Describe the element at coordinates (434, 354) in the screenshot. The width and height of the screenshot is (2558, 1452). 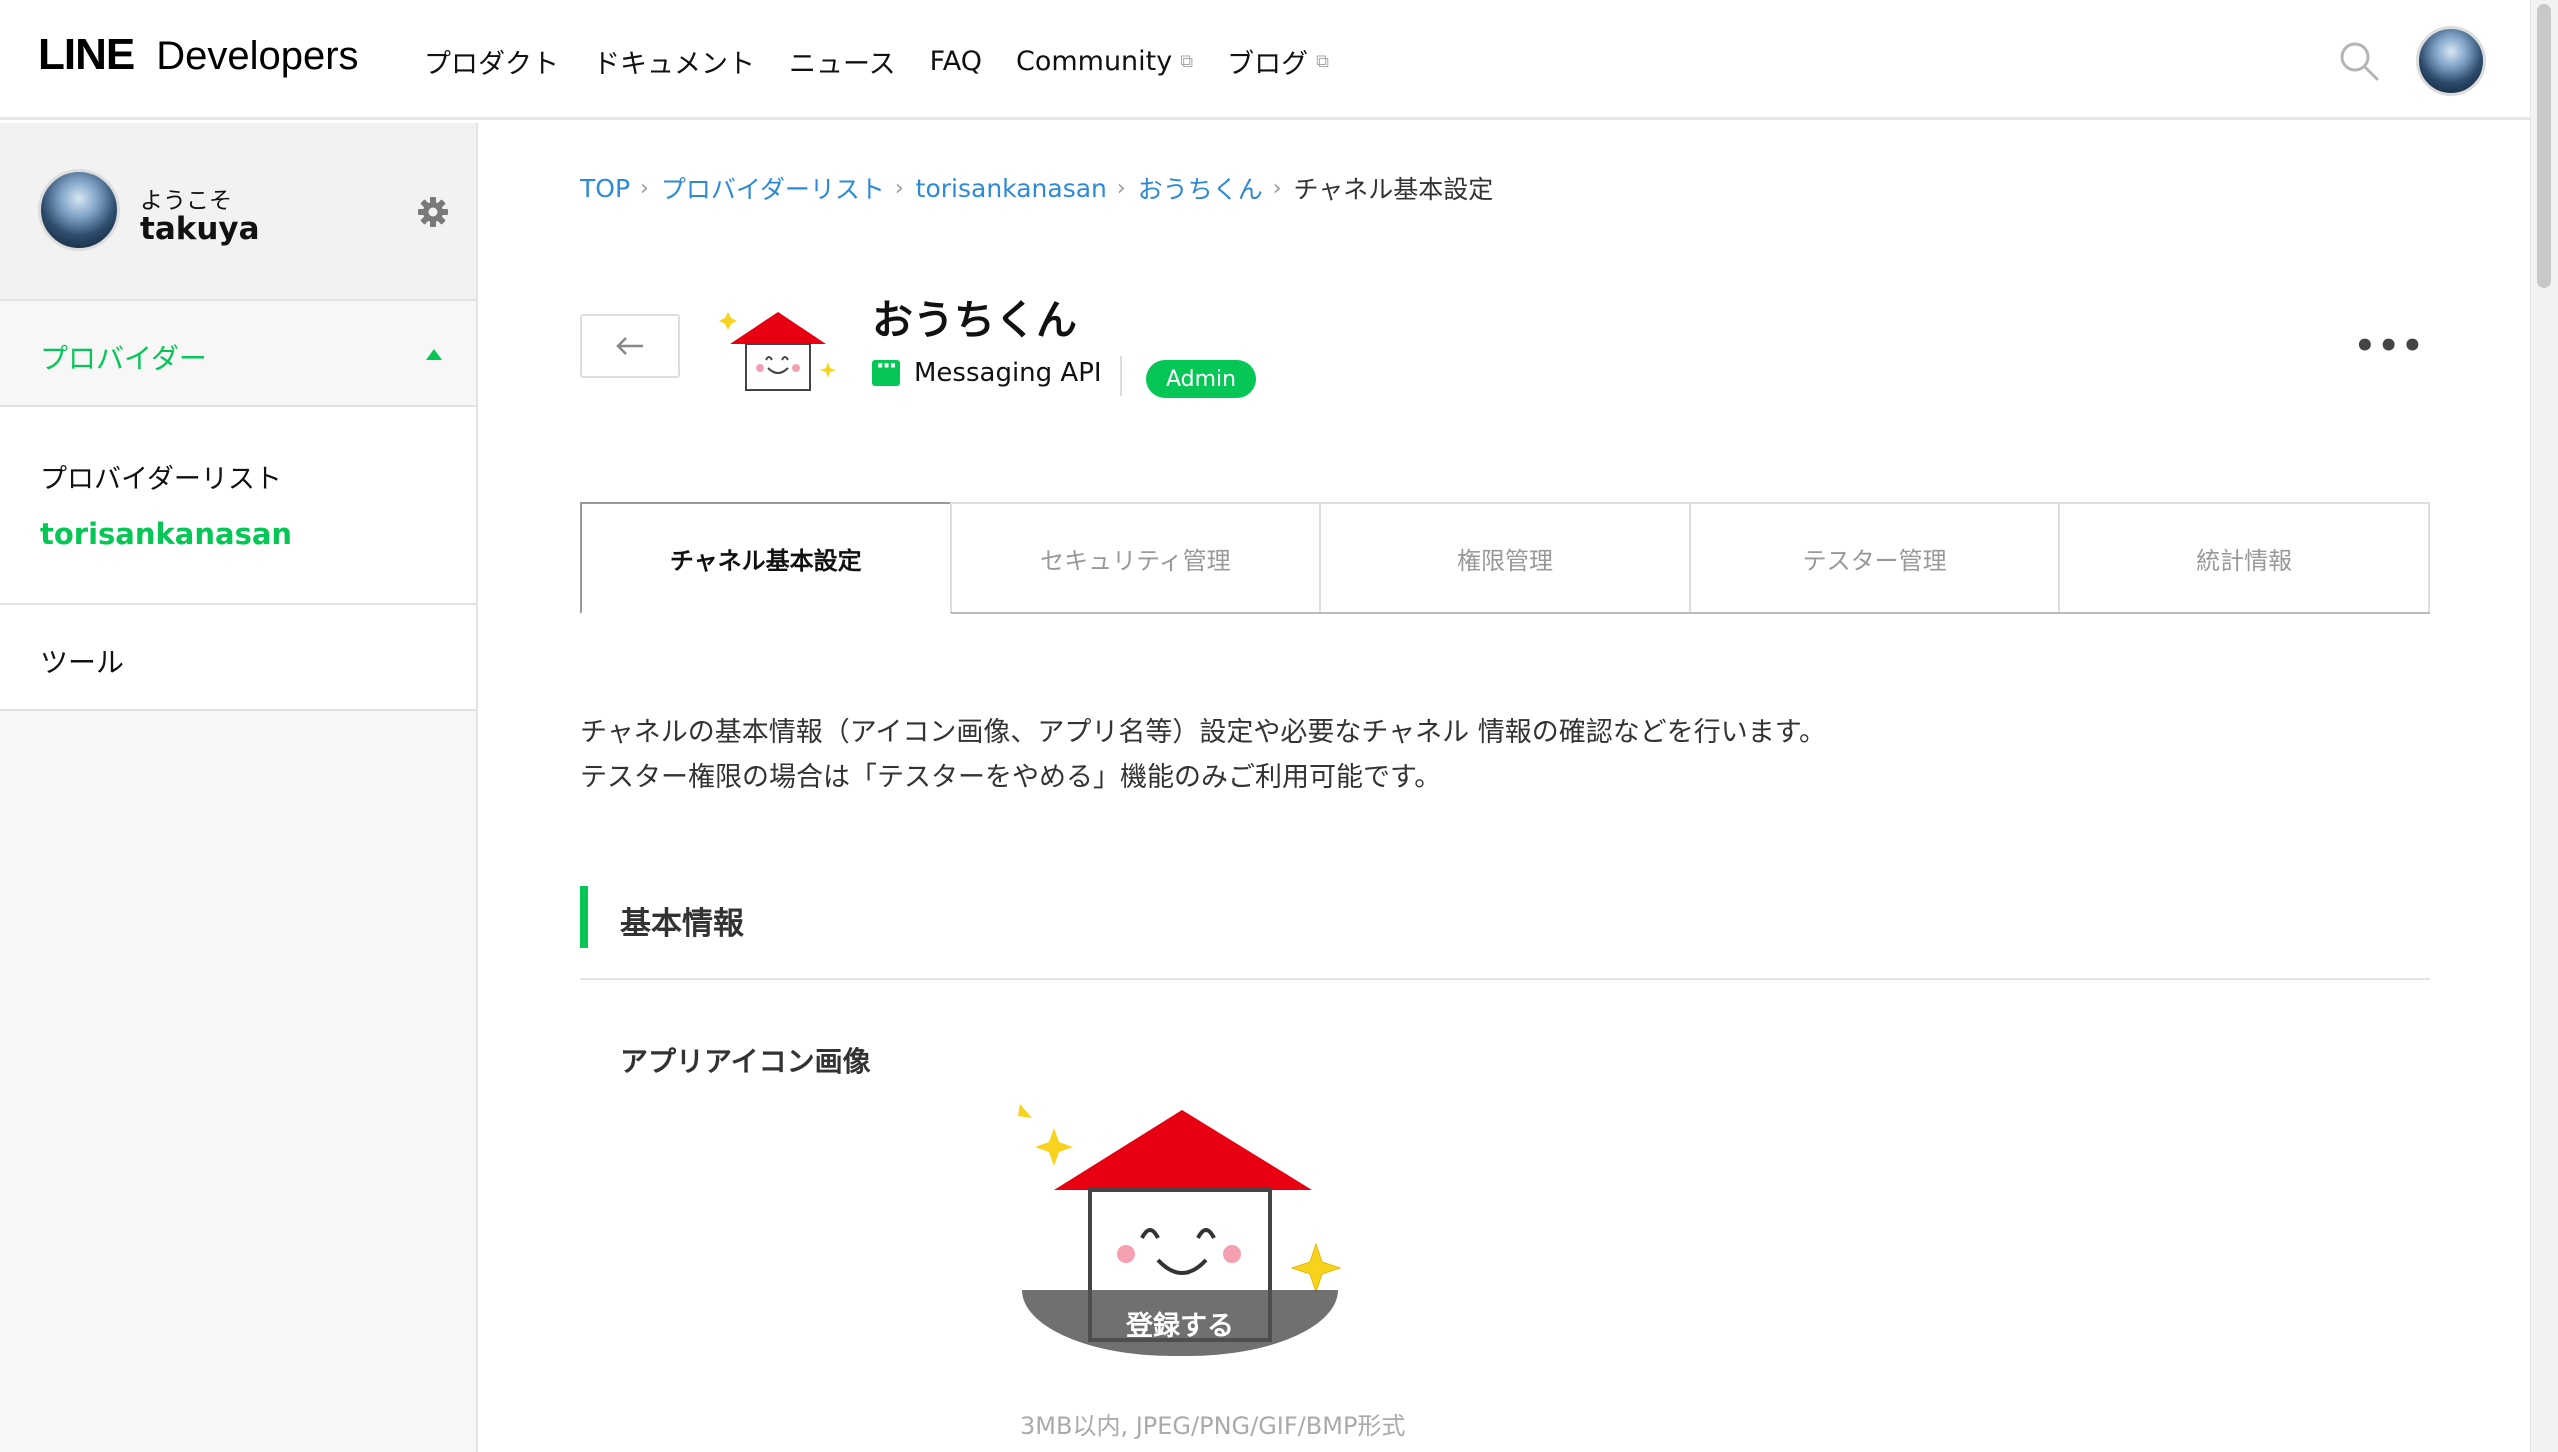
I see `caret-up-icon` at that location.